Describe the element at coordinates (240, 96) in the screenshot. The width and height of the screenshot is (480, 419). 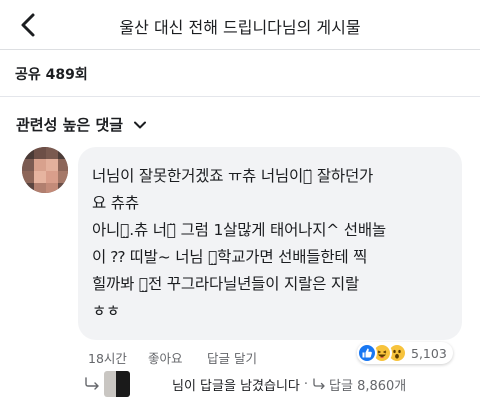
I see `divider` at that location.